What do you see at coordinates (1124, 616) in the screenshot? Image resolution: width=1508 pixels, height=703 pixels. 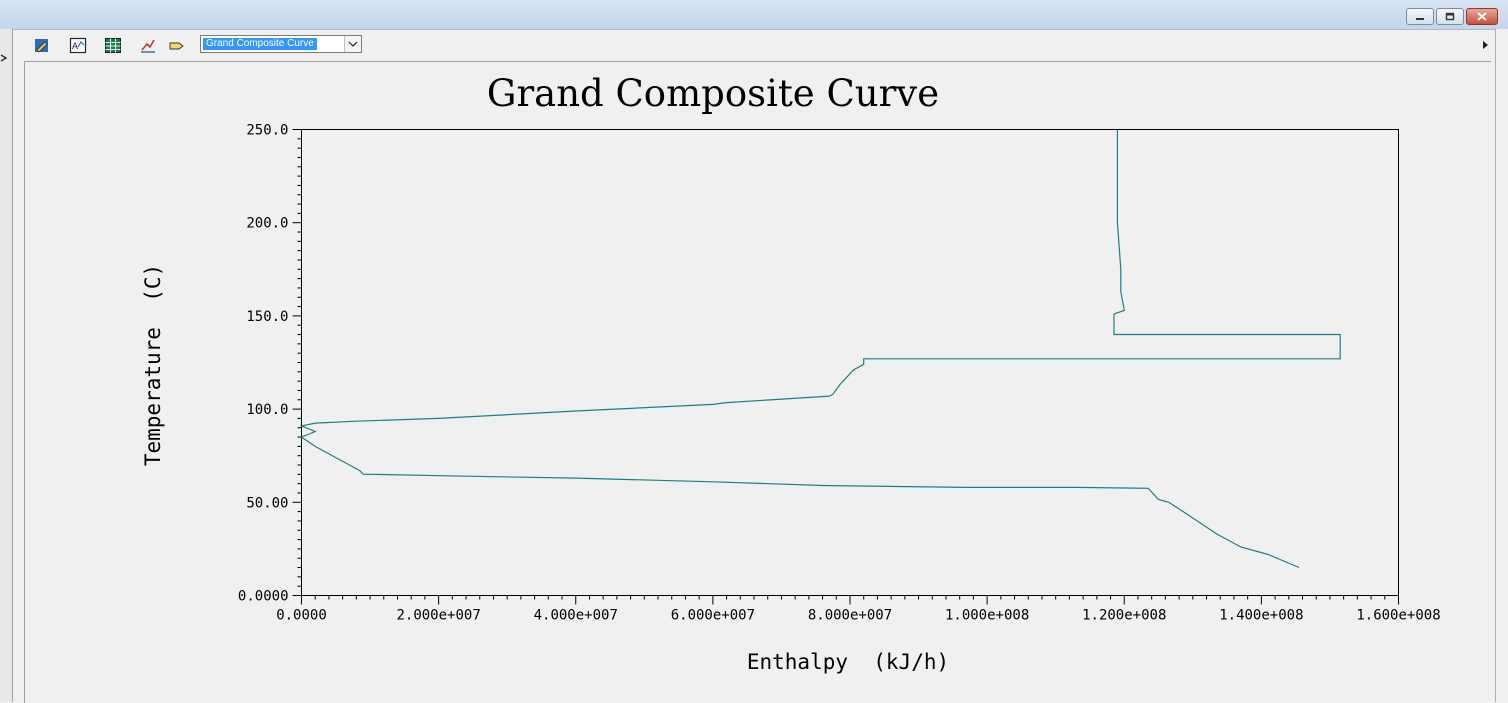 I see `x-tick-label: 1.200e+008` at bounding box center [1124, 616].